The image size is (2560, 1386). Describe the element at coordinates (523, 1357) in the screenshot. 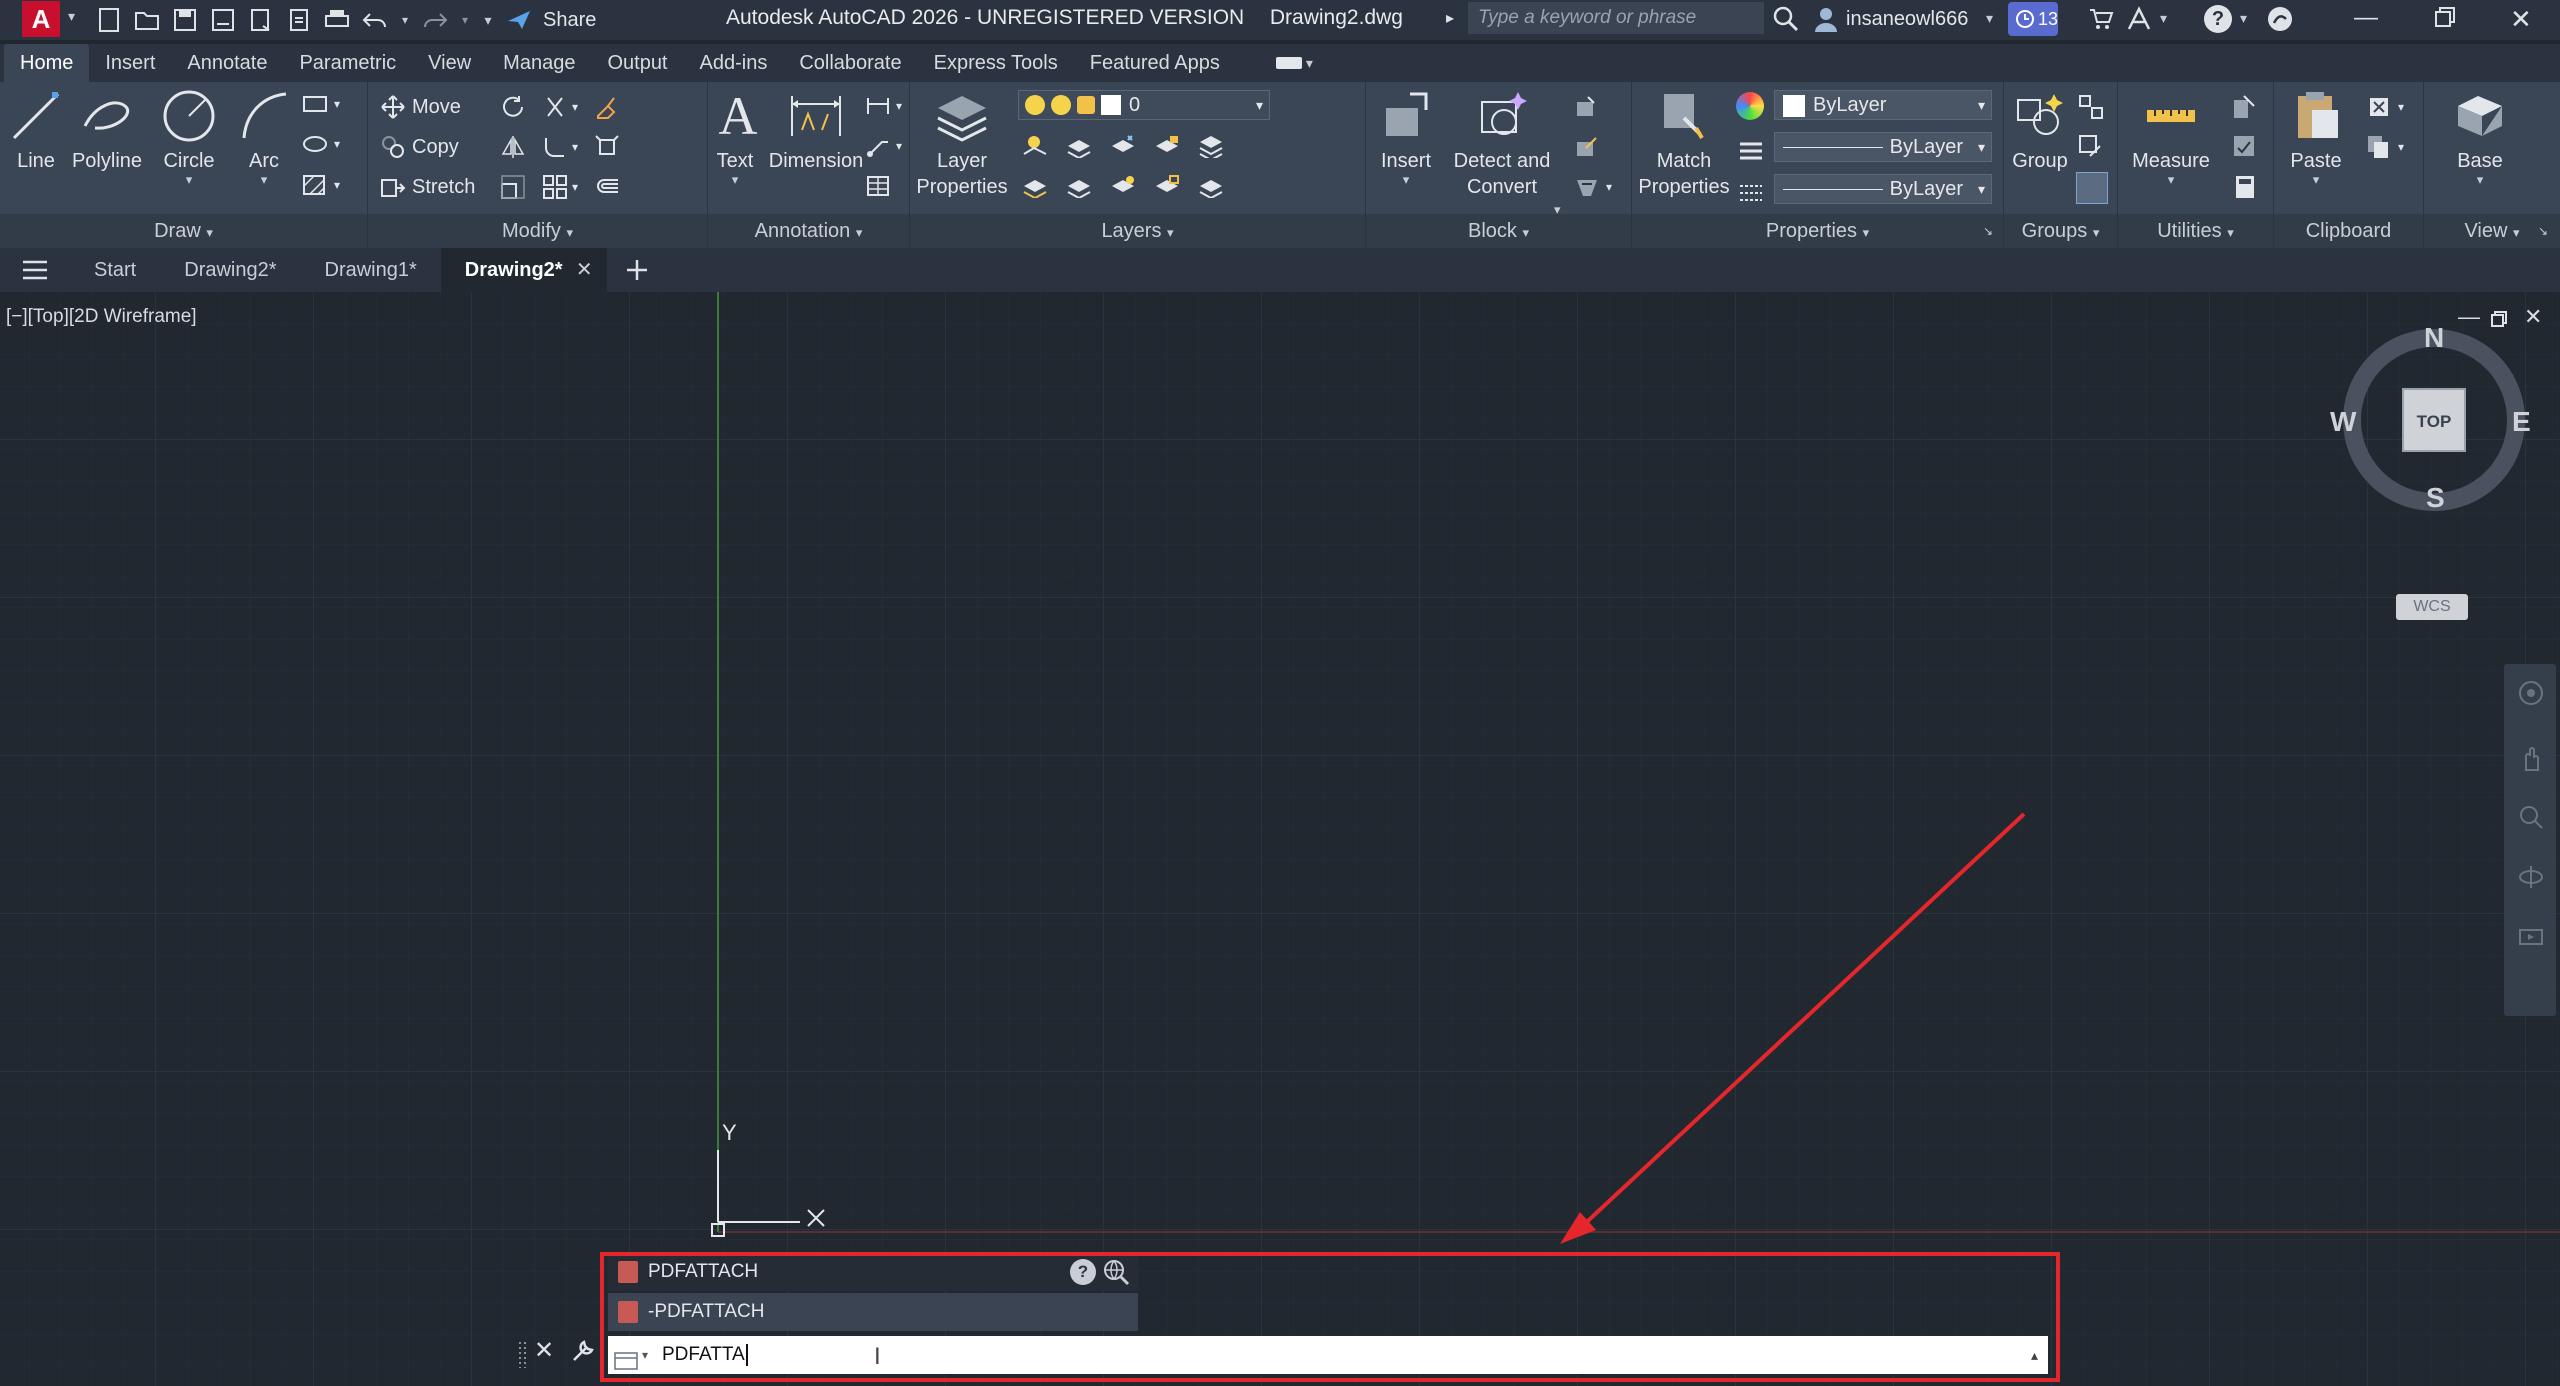

I see `command-line-grip-icon` at that location.